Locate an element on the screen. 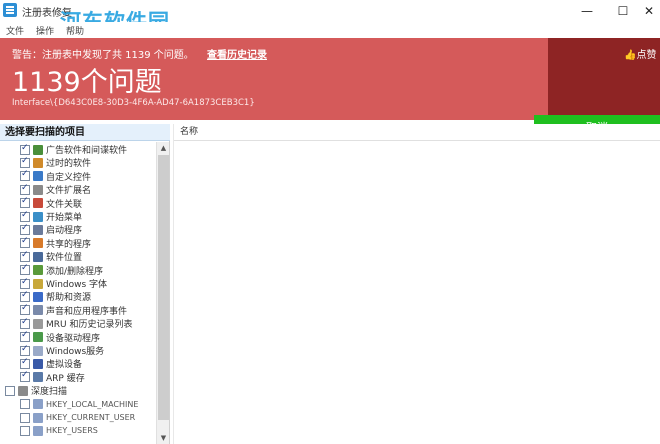  scan-item-label: 帮助和资源 is located at coordinates (69, 298).